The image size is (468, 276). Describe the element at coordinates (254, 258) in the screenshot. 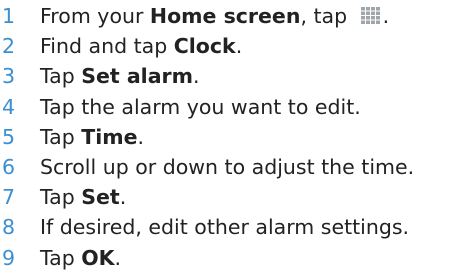

I see `step-text: Tap OK.` at that location.